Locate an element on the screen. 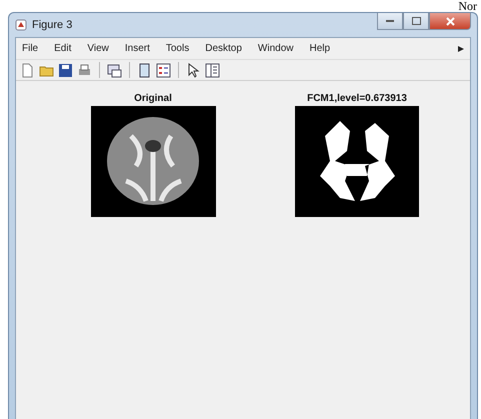 The height and width of the screenshot is (419, 481). menu-item: Edit is located at coordinates (67, 48).